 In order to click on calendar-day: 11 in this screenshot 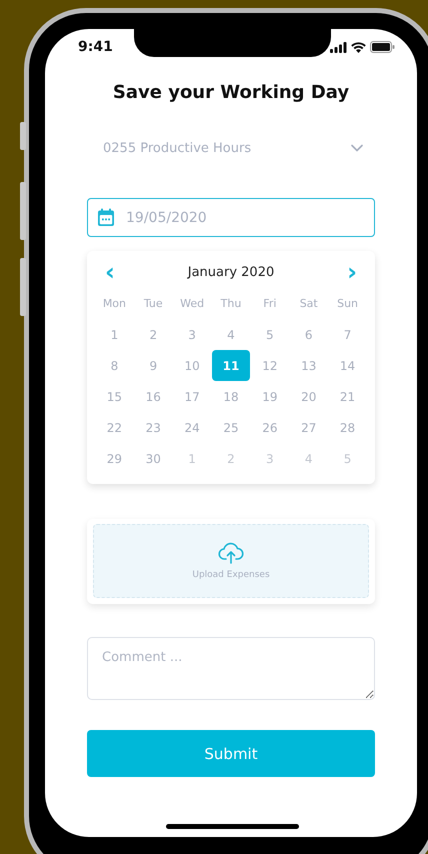, I will do `click(231, 365)`.